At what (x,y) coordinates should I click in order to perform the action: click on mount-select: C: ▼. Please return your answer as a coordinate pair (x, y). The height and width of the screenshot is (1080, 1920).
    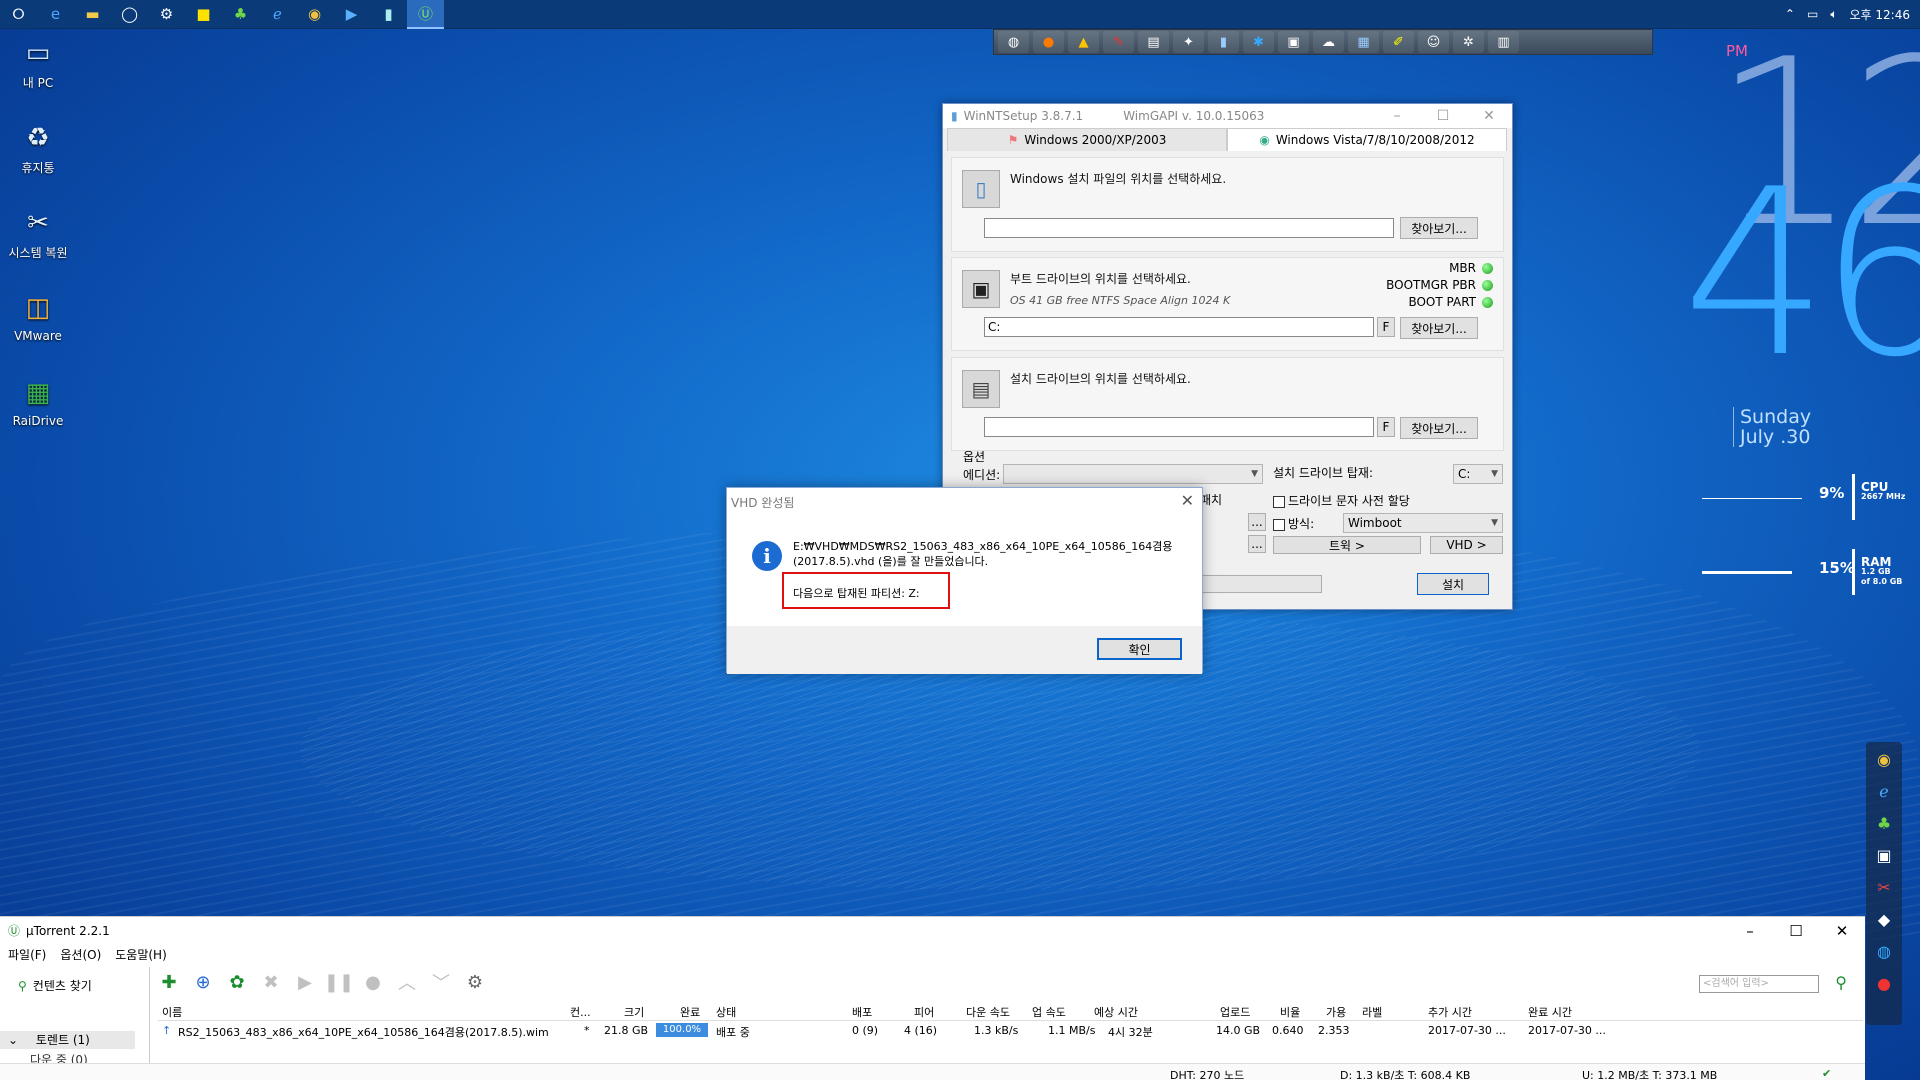
    Looking at the image, I should click on (1478, 474).